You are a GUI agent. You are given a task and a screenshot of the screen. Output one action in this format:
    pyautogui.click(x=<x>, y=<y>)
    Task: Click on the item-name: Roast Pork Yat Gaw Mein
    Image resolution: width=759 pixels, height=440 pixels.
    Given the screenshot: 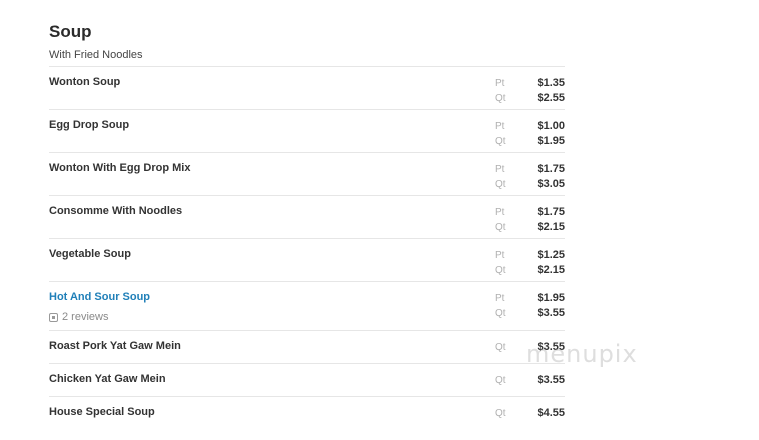 What is the action you would take?
    pyautogui.click(x=115, y=346)
    